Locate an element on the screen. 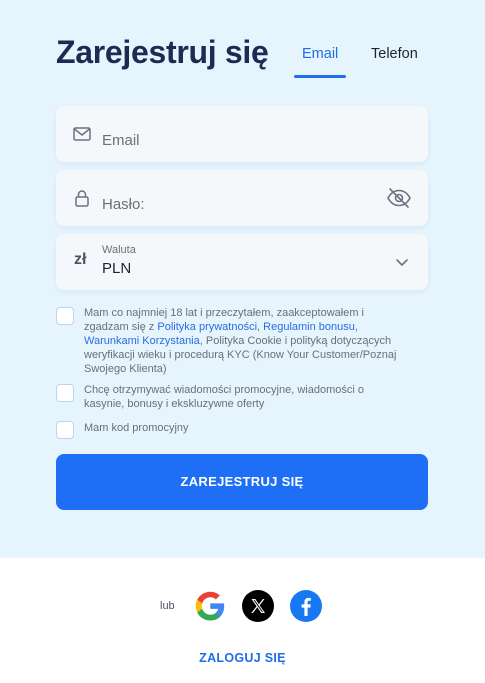 This screenshot has height=683, width=485. terms-checkbox is located at coordinates (65, 316).